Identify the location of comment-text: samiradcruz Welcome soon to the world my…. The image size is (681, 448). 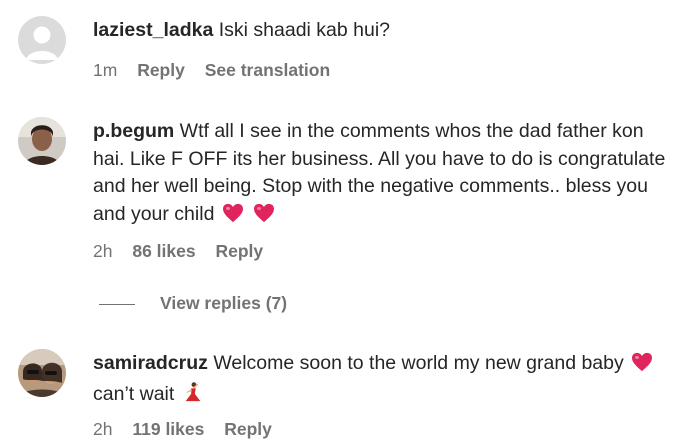
(380, 380).